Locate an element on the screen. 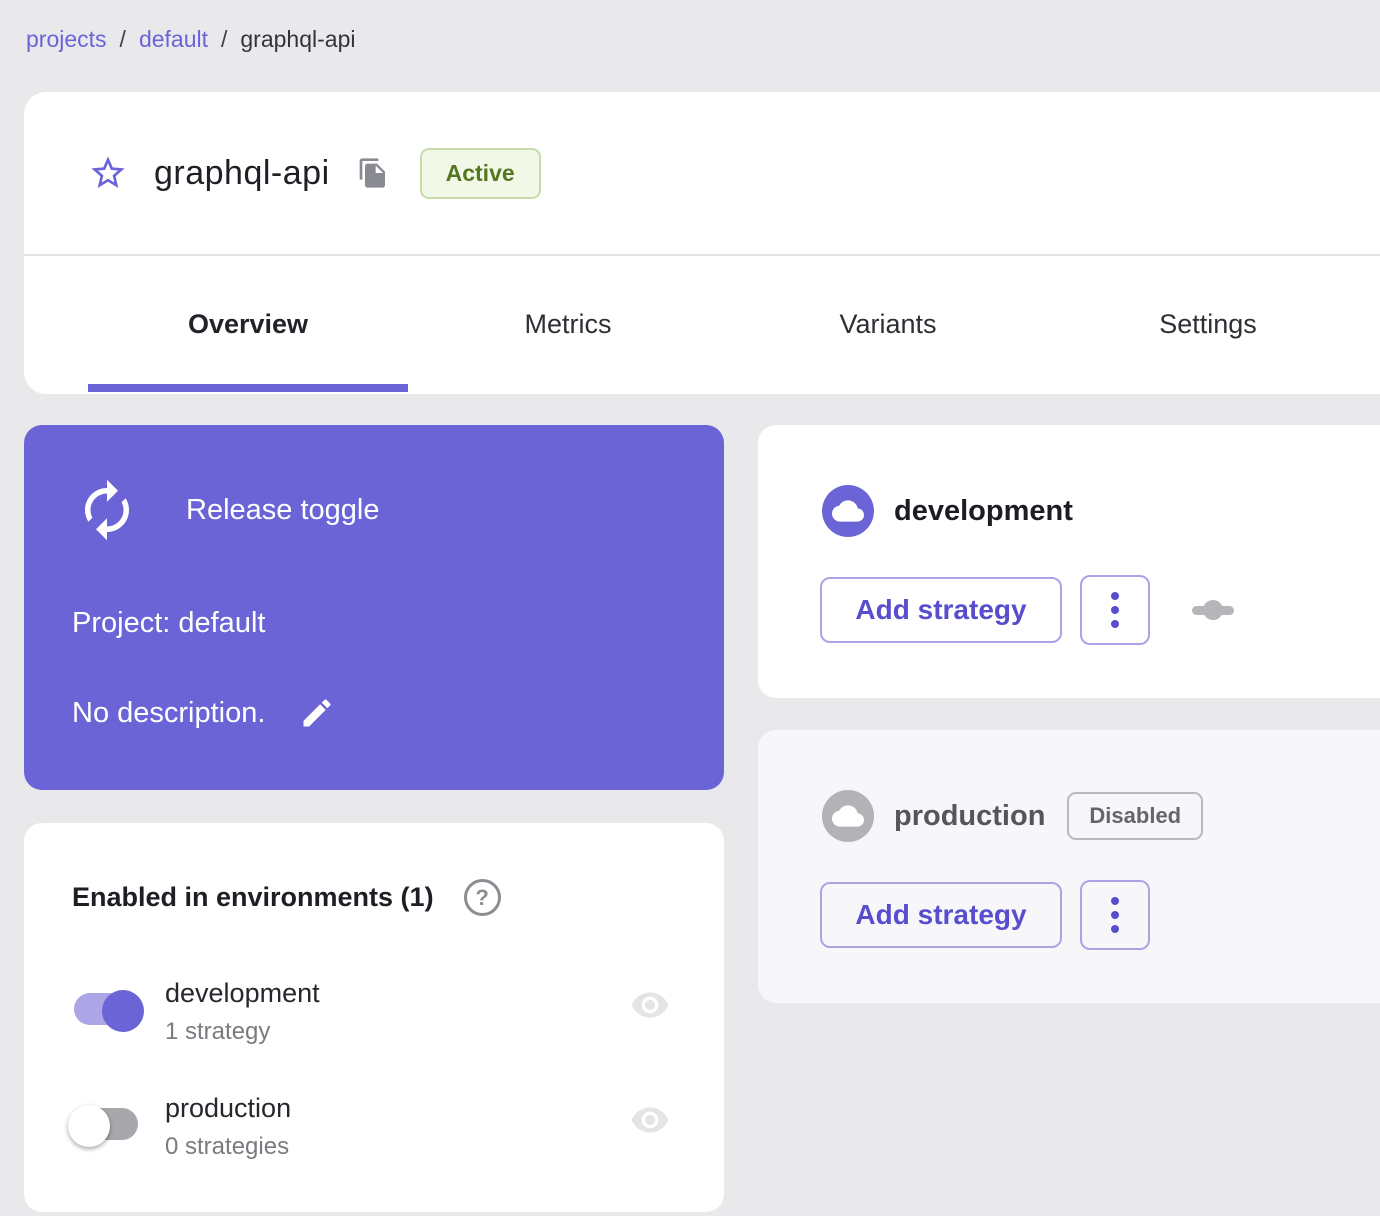 This screenshot has height=1216, width=1380. page-title: graphql-api is located at coordinates (242, 172).